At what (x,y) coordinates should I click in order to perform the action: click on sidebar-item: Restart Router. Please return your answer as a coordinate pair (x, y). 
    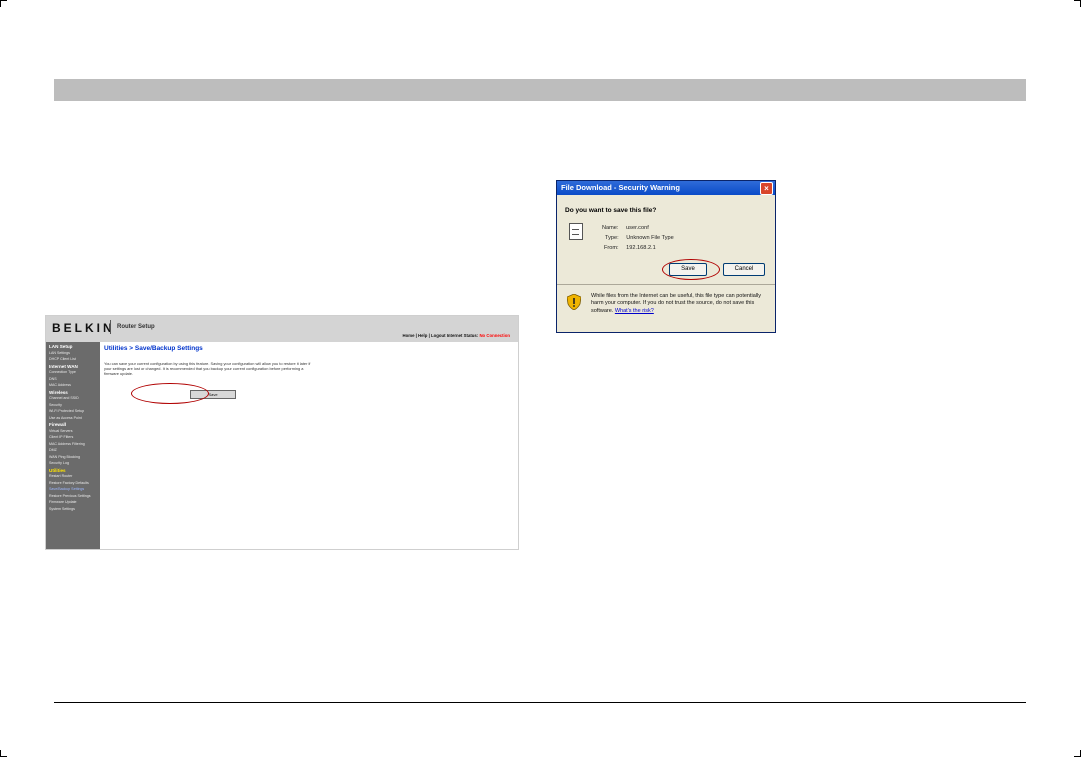
    Looking at the image, I should click on (60, 476).